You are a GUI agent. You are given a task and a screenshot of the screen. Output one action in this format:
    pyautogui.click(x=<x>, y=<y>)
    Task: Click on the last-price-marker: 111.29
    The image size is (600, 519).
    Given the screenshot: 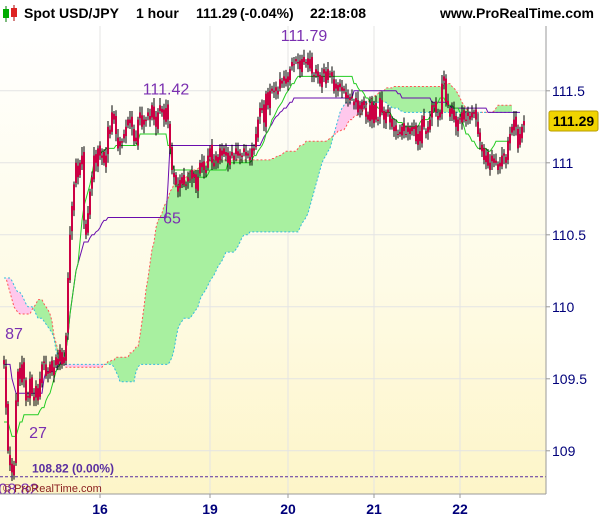 What is the action you would take?
    pyautogui.click(x=573, y=121)
    